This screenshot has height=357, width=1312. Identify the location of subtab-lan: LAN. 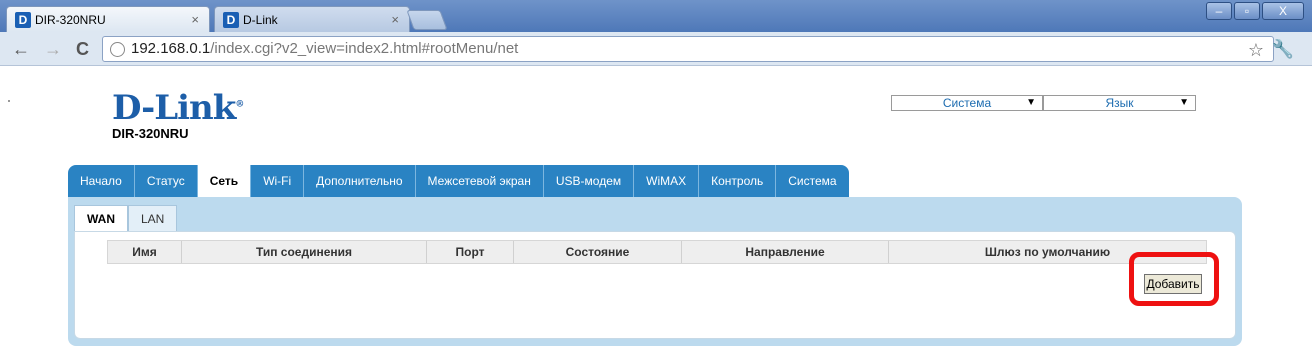
(153, 218).